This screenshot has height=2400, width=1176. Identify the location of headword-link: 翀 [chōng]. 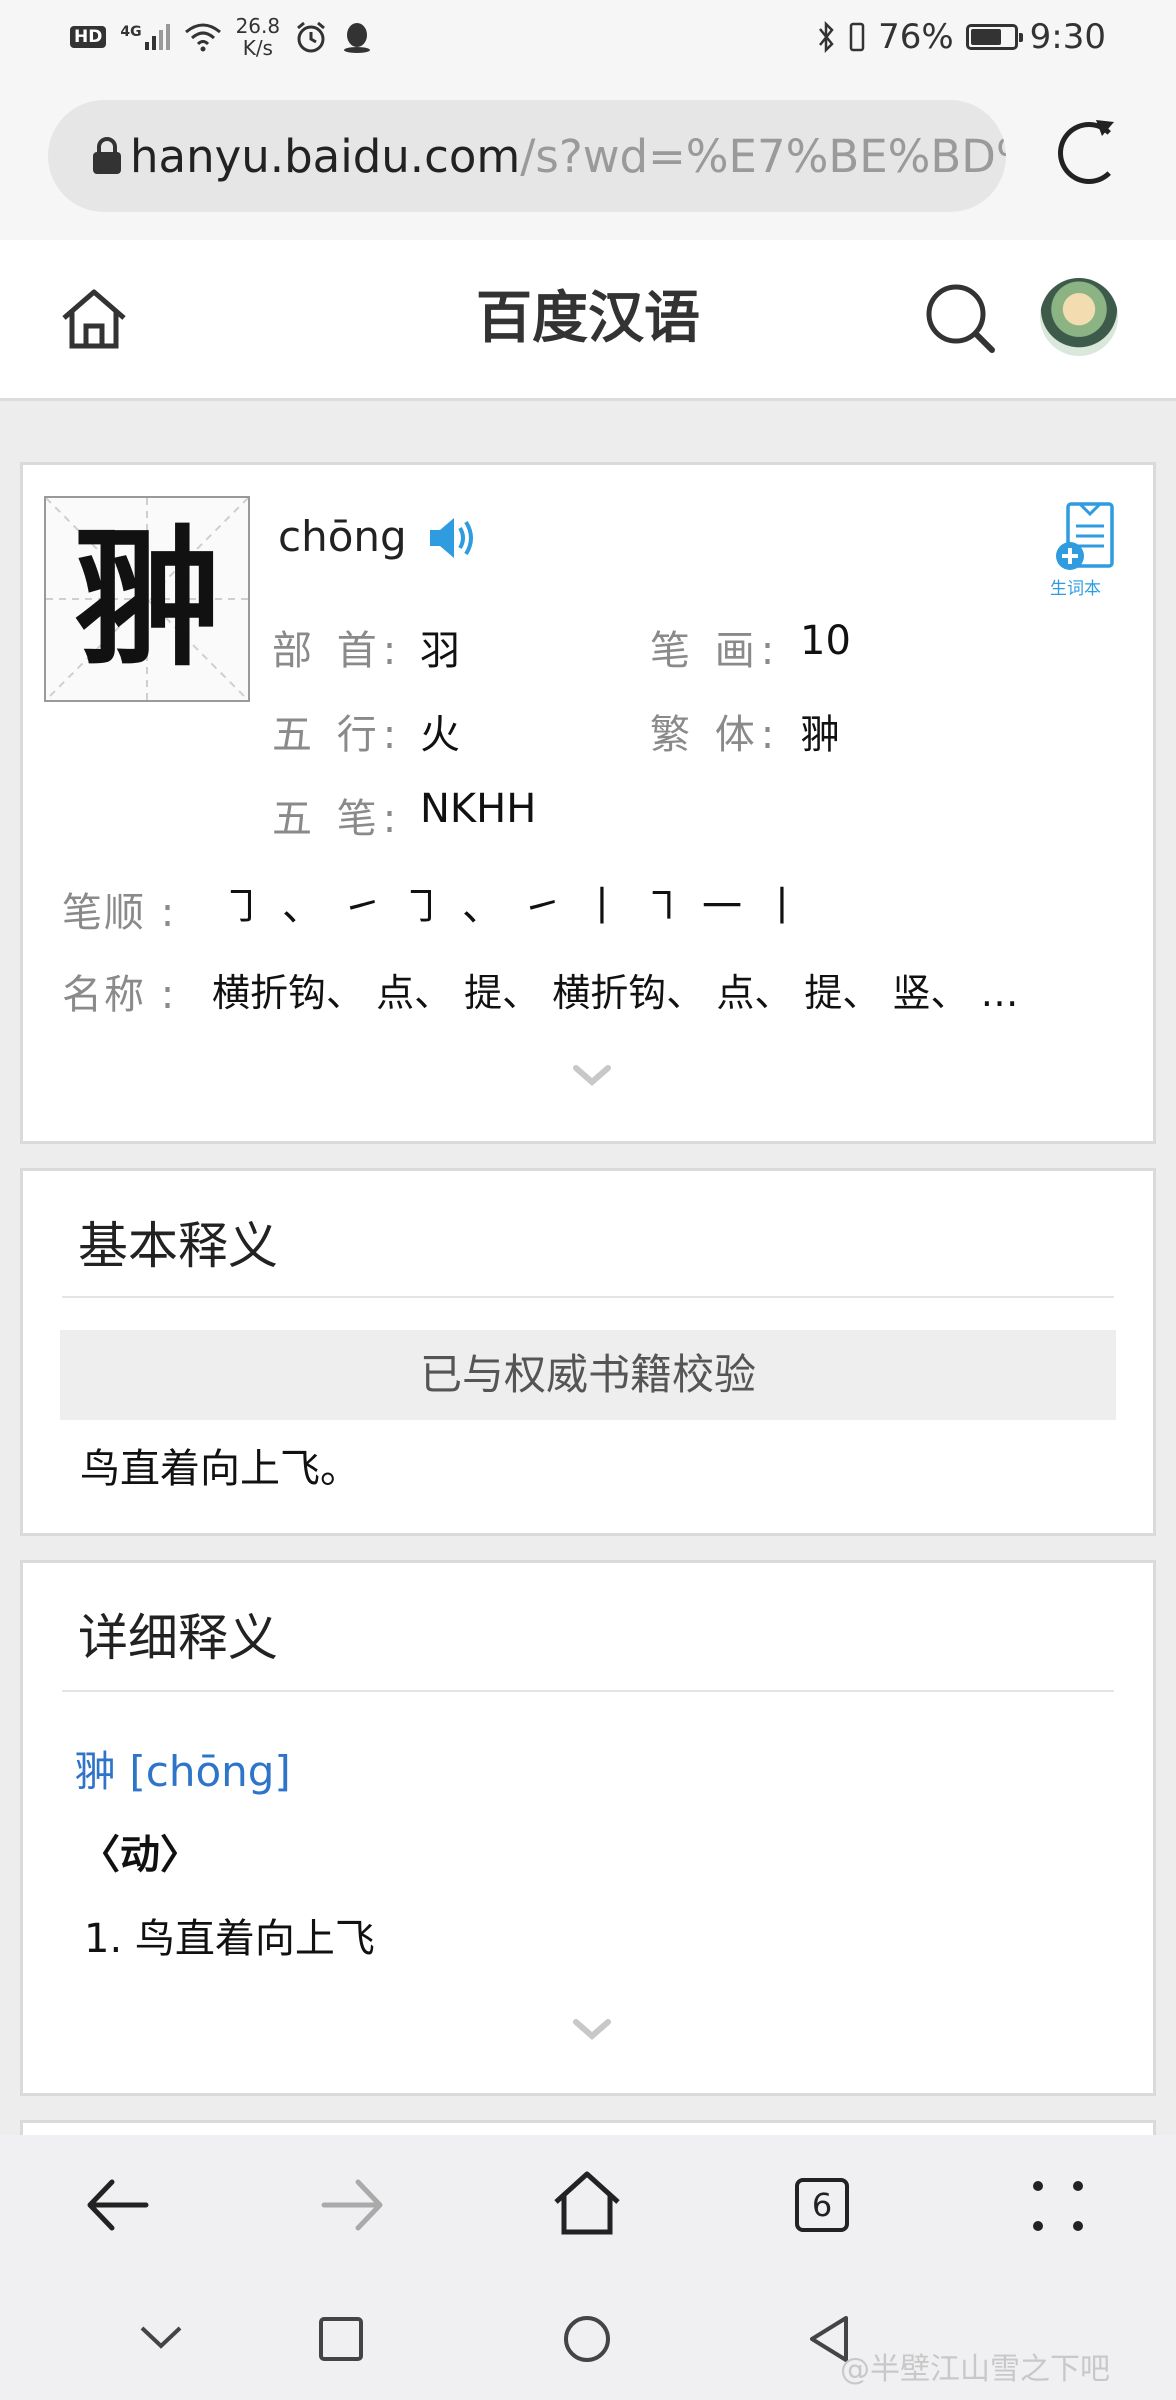
(182, 1768).